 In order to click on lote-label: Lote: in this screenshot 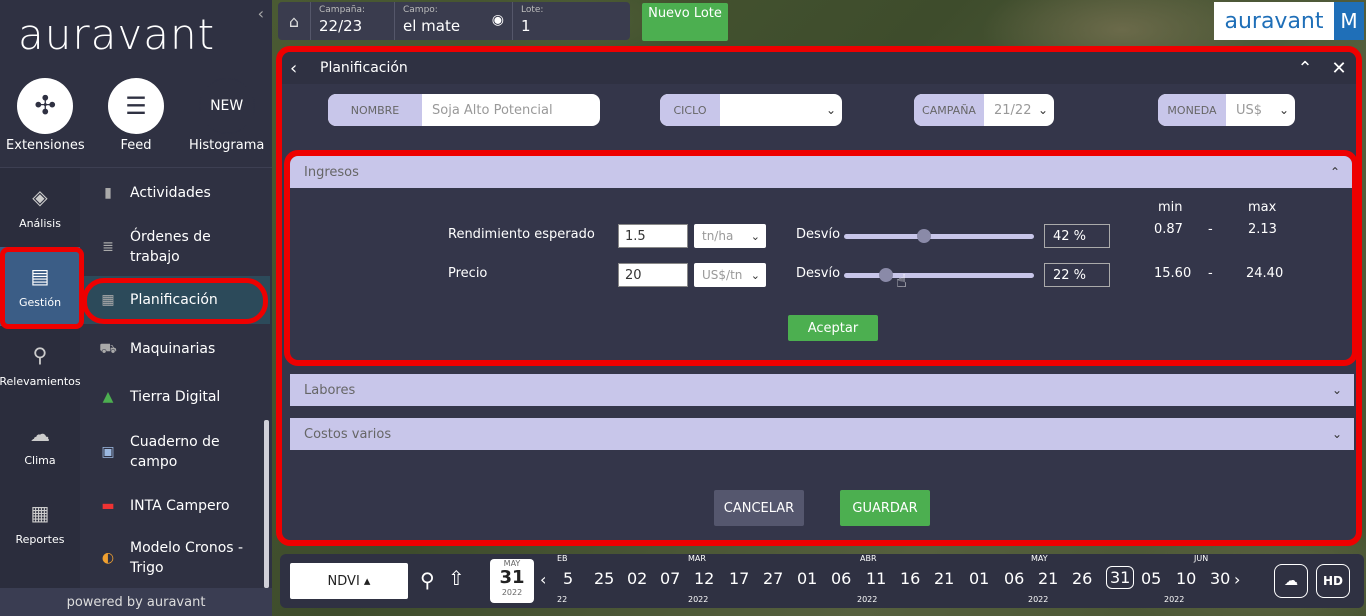, I will do `click(532, 10)`.